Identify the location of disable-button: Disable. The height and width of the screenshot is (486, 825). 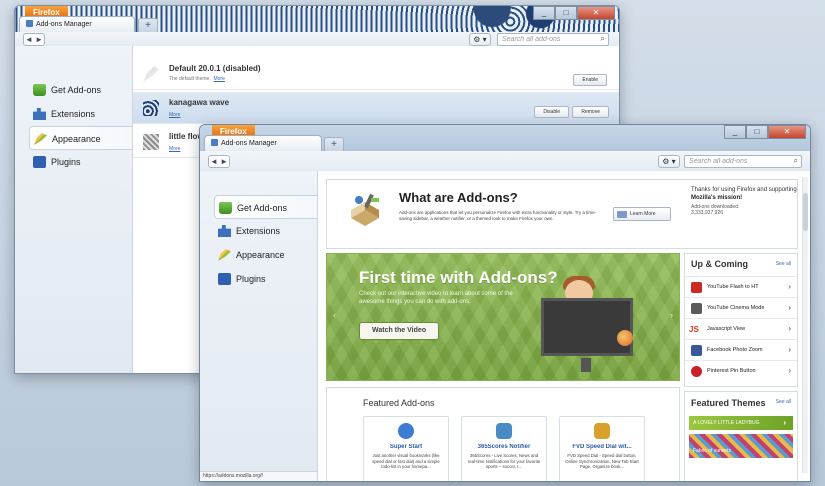
(551, 112).